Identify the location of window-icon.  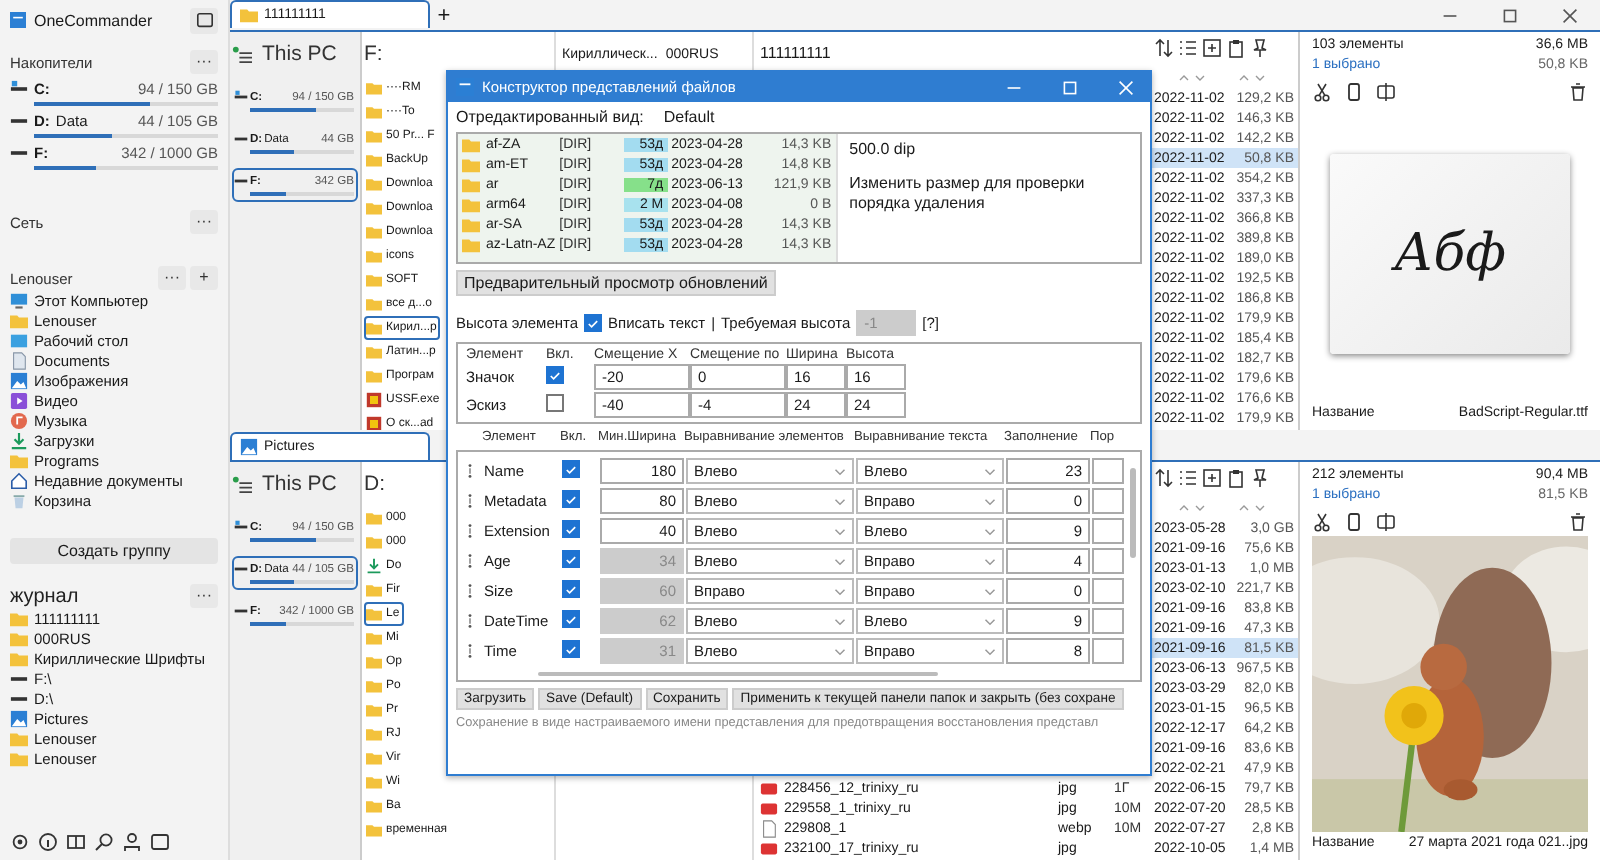
(160, 842).